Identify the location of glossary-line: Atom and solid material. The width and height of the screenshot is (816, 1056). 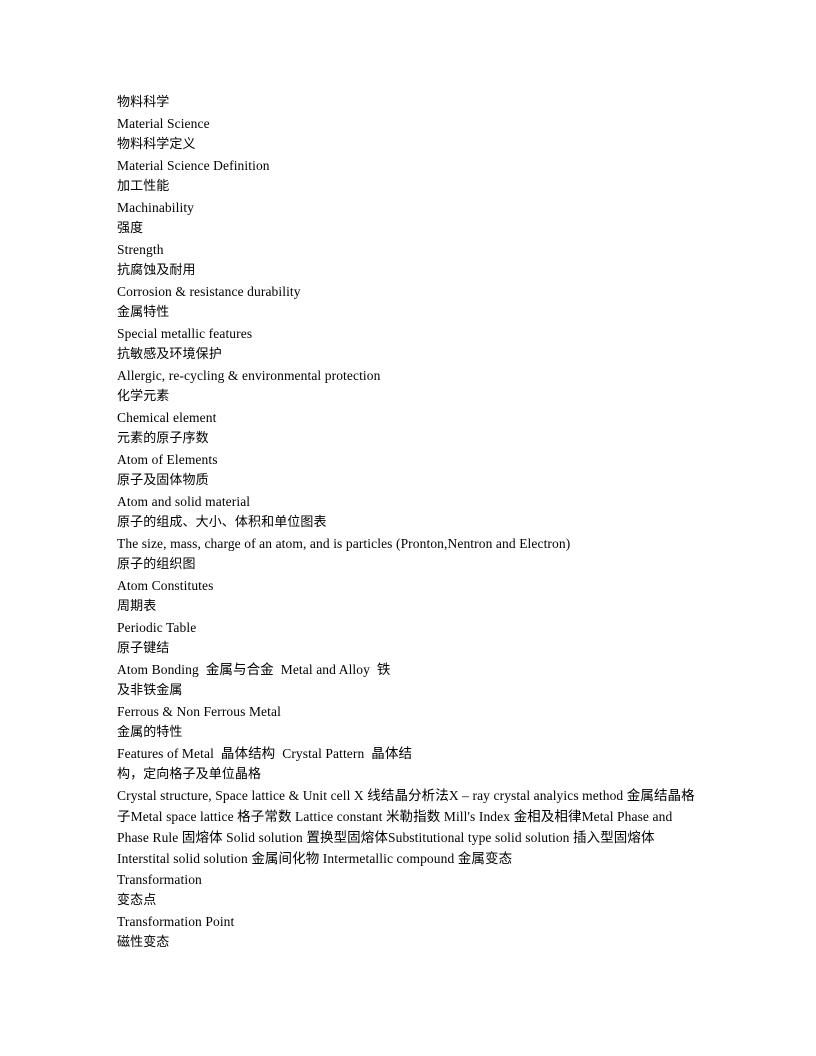
(184, 501).